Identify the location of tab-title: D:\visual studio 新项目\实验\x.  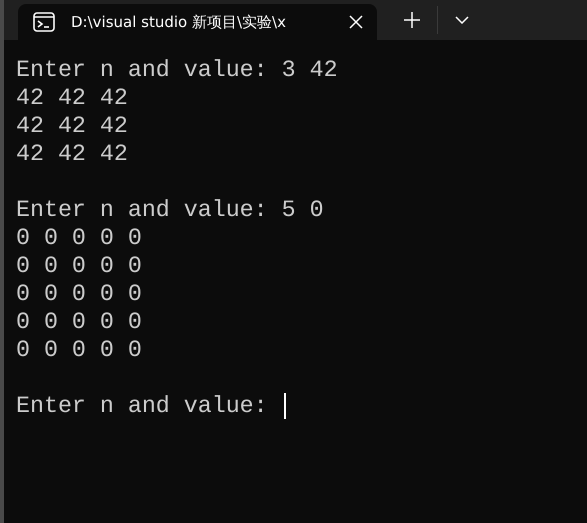
(179, 22).